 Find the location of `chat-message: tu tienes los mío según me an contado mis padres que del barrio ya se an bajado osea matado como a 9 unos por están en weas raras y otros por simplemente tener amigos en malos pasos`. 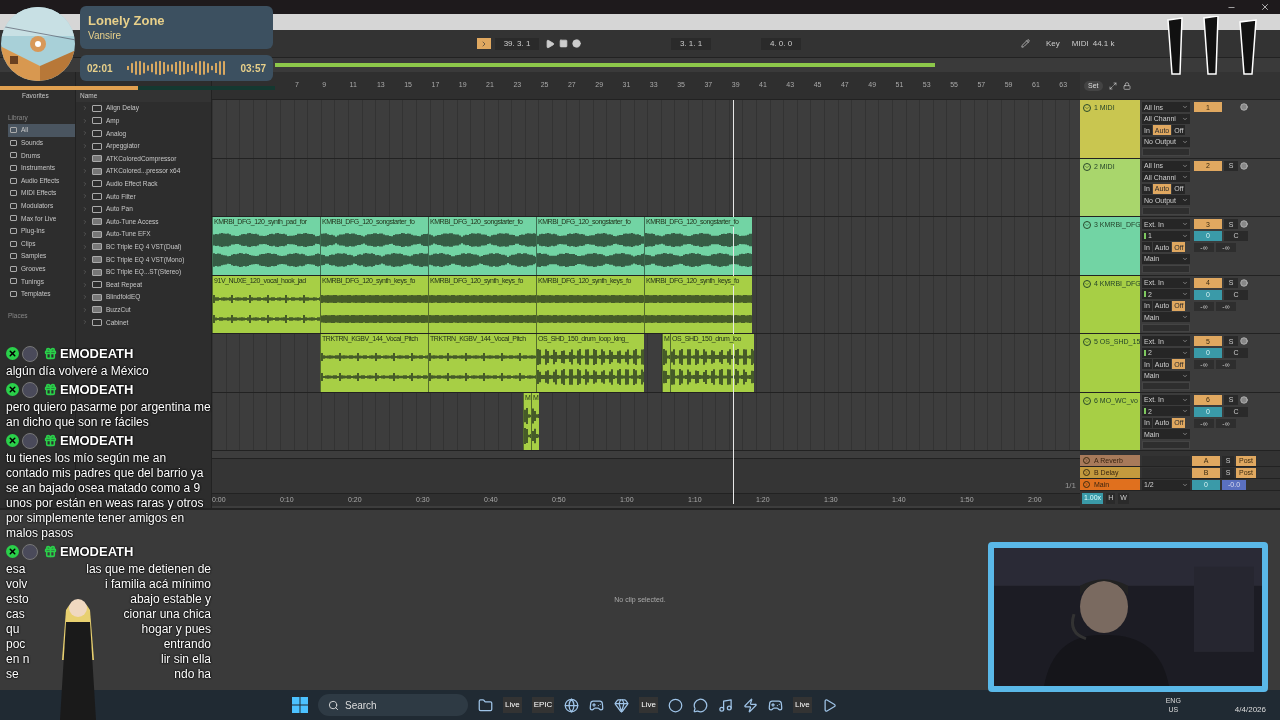

chat-message: tu tienes los mío según me an contado mis padres que del barrio ya se an bajado osea matado como a 9 unos por están en weas raras y otros por simplemente tener amigos en malos pasos is located at coordinates (105, 496).